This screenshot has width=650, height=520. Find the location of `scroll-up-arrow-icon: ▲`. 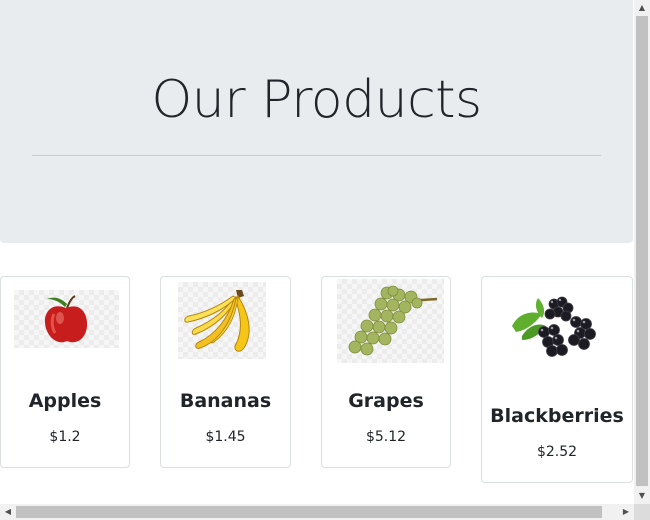

scroll-up-arrow-icon: ▲ is located at coordinates (642, 8).